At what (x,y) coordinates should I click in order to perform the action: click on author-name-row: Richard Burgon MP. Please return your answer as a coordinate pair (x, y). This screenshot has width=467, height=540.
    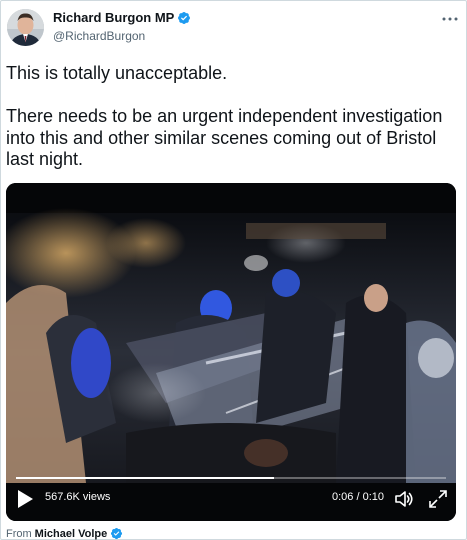
    Looking at the image, I should click on (122, 17).